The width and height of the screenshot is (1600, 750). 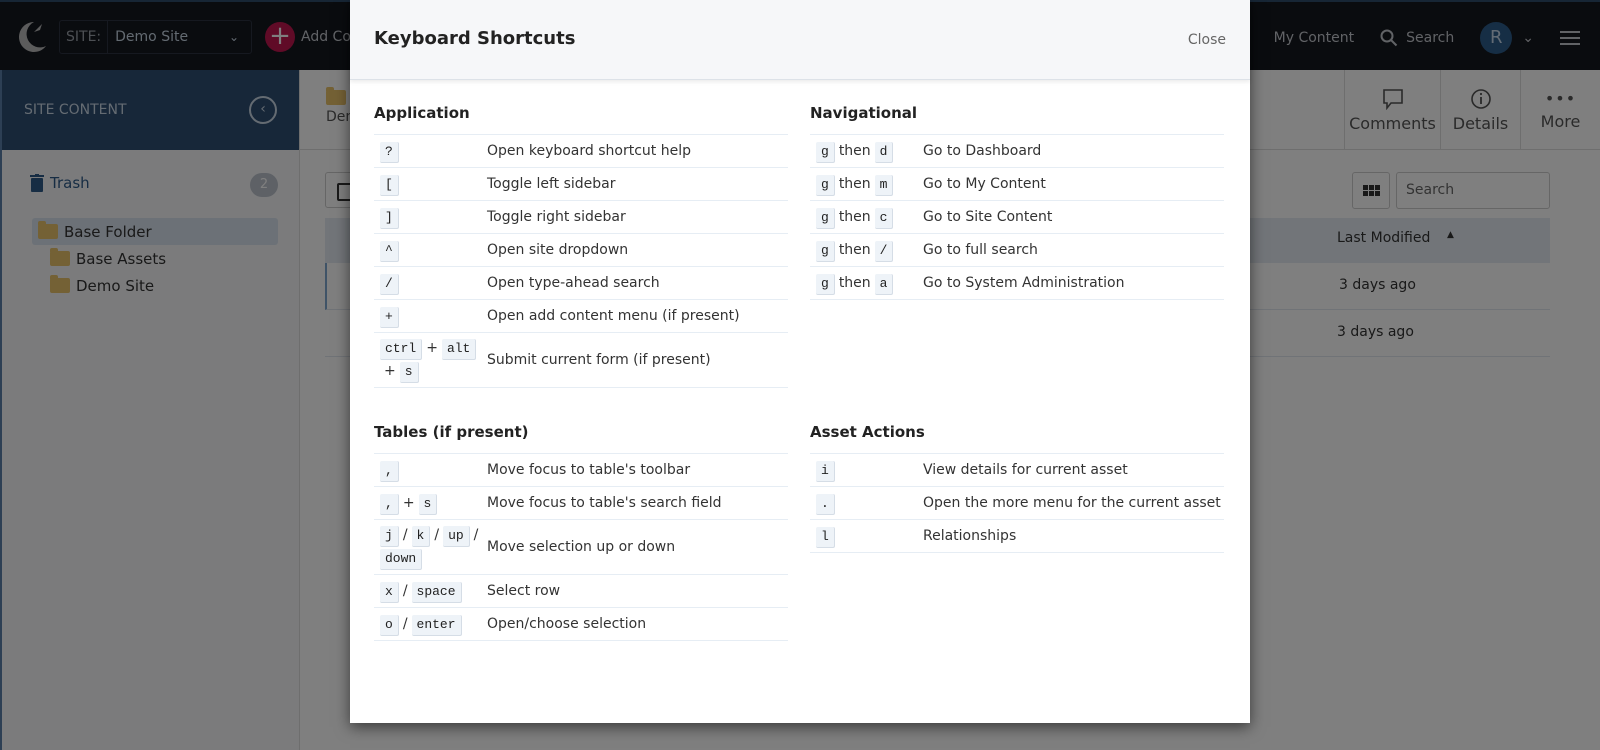 I want to click on shortcut-keys: +, so click(x=430, y=316).